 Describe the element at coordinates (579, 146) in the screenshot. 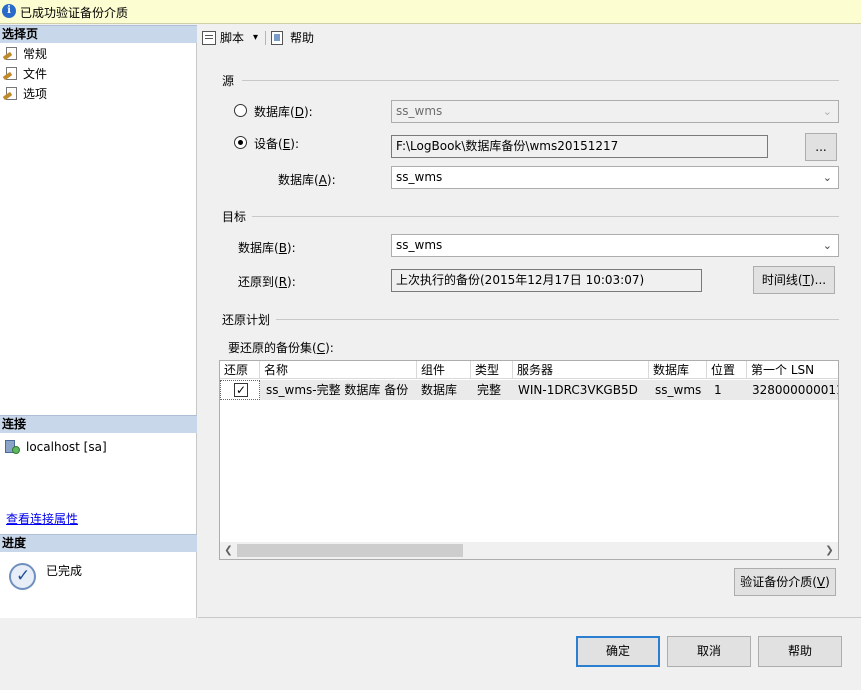

I see `device-path-field: F:\LogBook\数据库备份\wms20151217` at that location.